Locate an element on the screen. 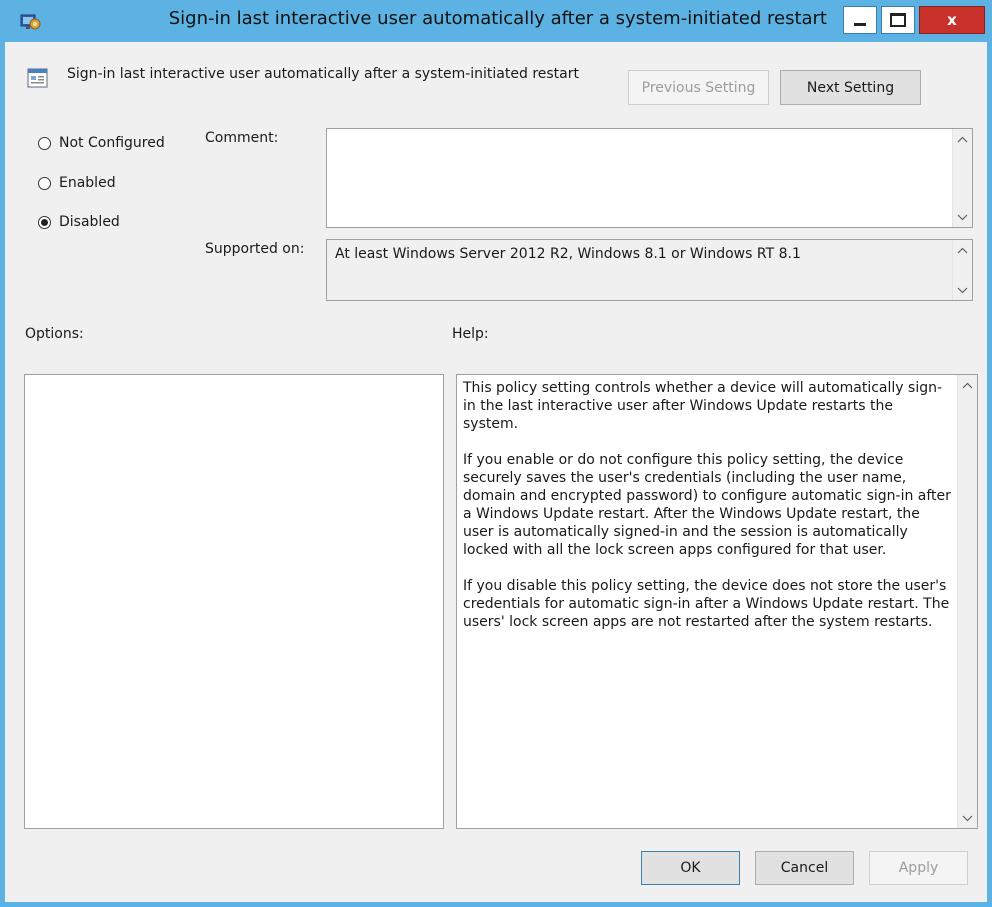 This screenshot has height=907, width=992. radio-disabled-circle is located at coordinates (44, 222).